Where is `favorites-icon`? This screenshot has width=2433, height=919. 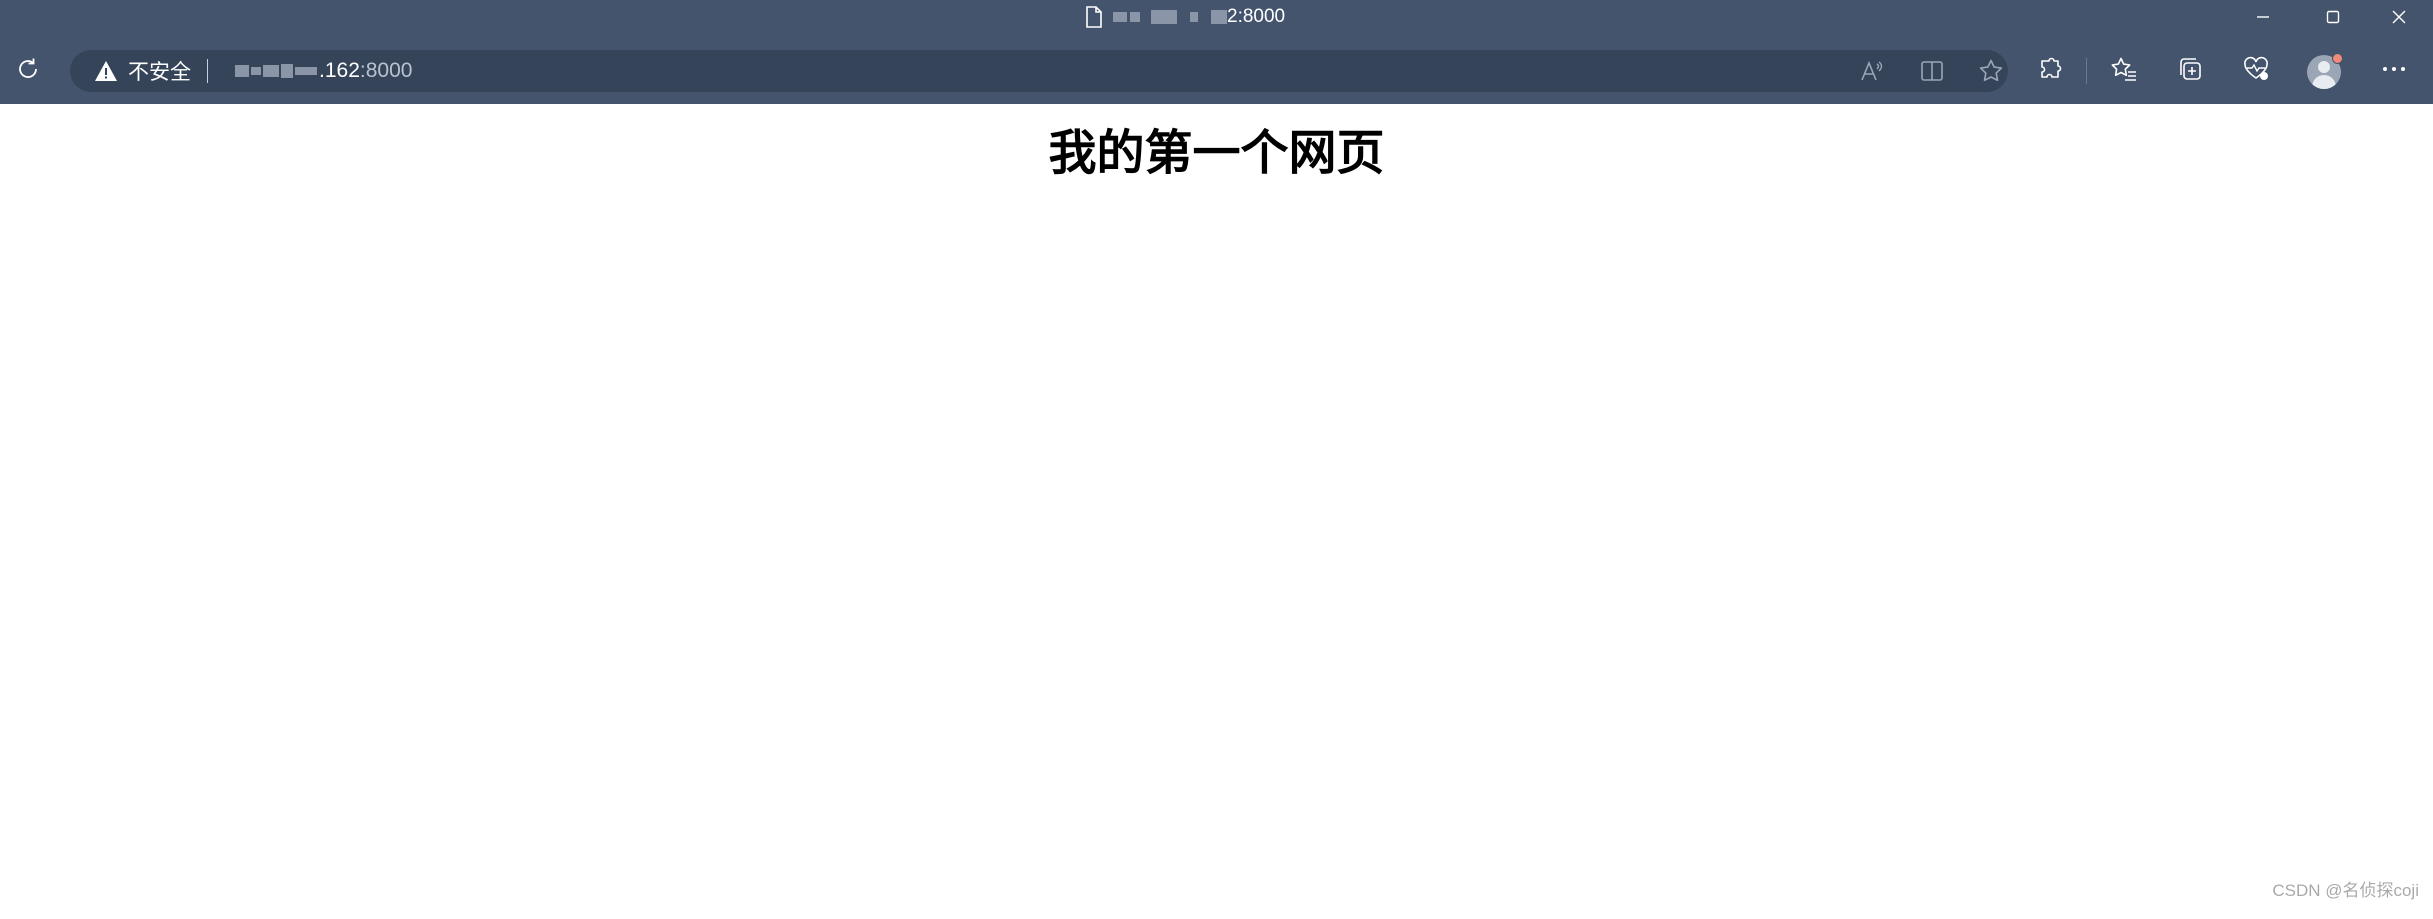
favorites-icon is located at coordinates (2124, 69).